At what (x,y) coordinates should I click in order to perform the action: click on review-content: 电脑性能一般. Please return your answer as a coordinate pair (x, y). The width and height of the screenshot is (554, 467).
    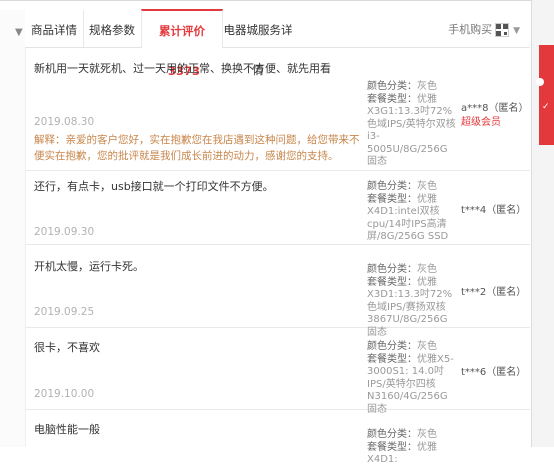
    Looking at the image, I should click on (67, 429).